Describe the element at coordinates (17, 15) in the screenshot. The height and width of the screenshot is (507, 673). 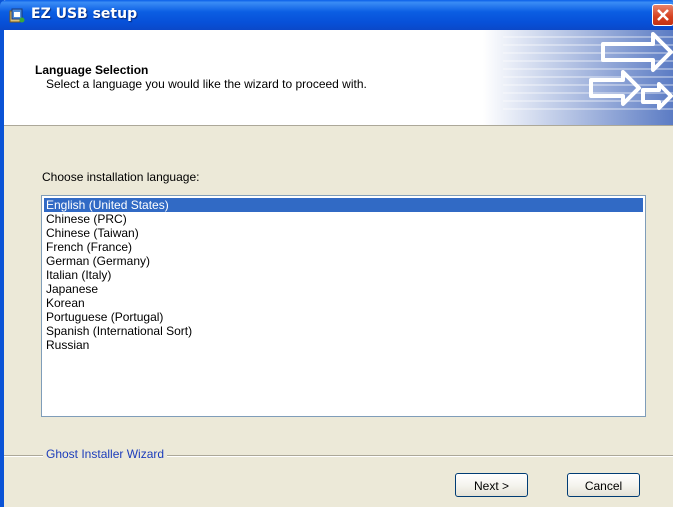
I see `installer-icon` at that location.